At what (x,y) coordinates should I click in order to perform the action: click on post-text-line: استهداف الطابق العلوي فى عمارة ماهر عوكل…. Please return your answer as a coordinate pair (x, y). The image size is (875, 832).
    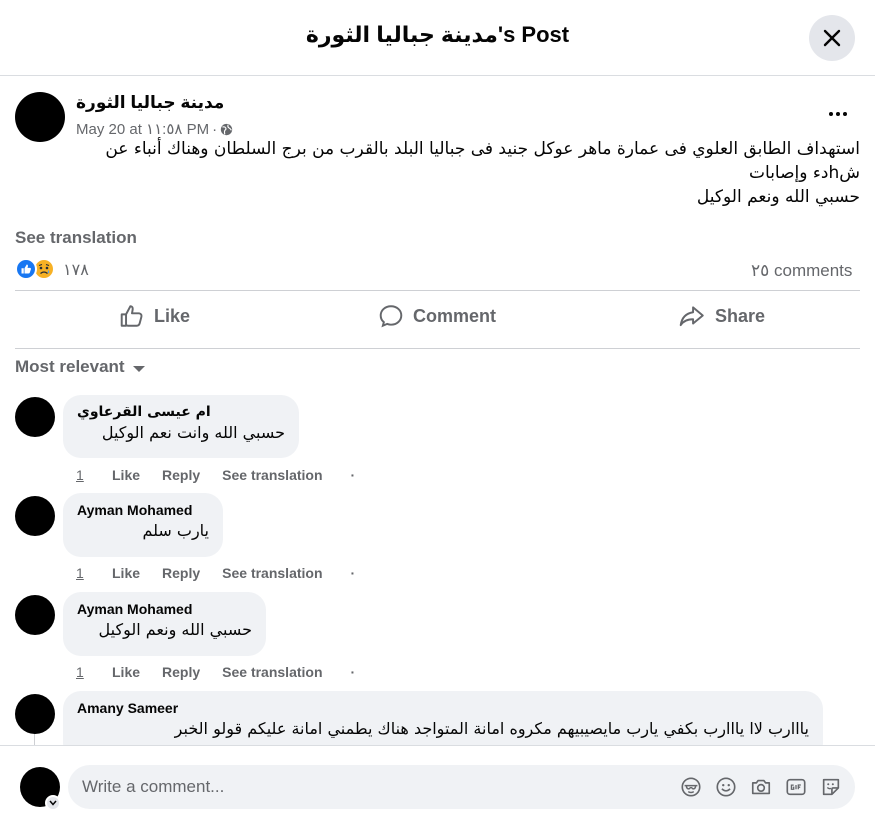
    Looking at the image, I should click on (482, 149).